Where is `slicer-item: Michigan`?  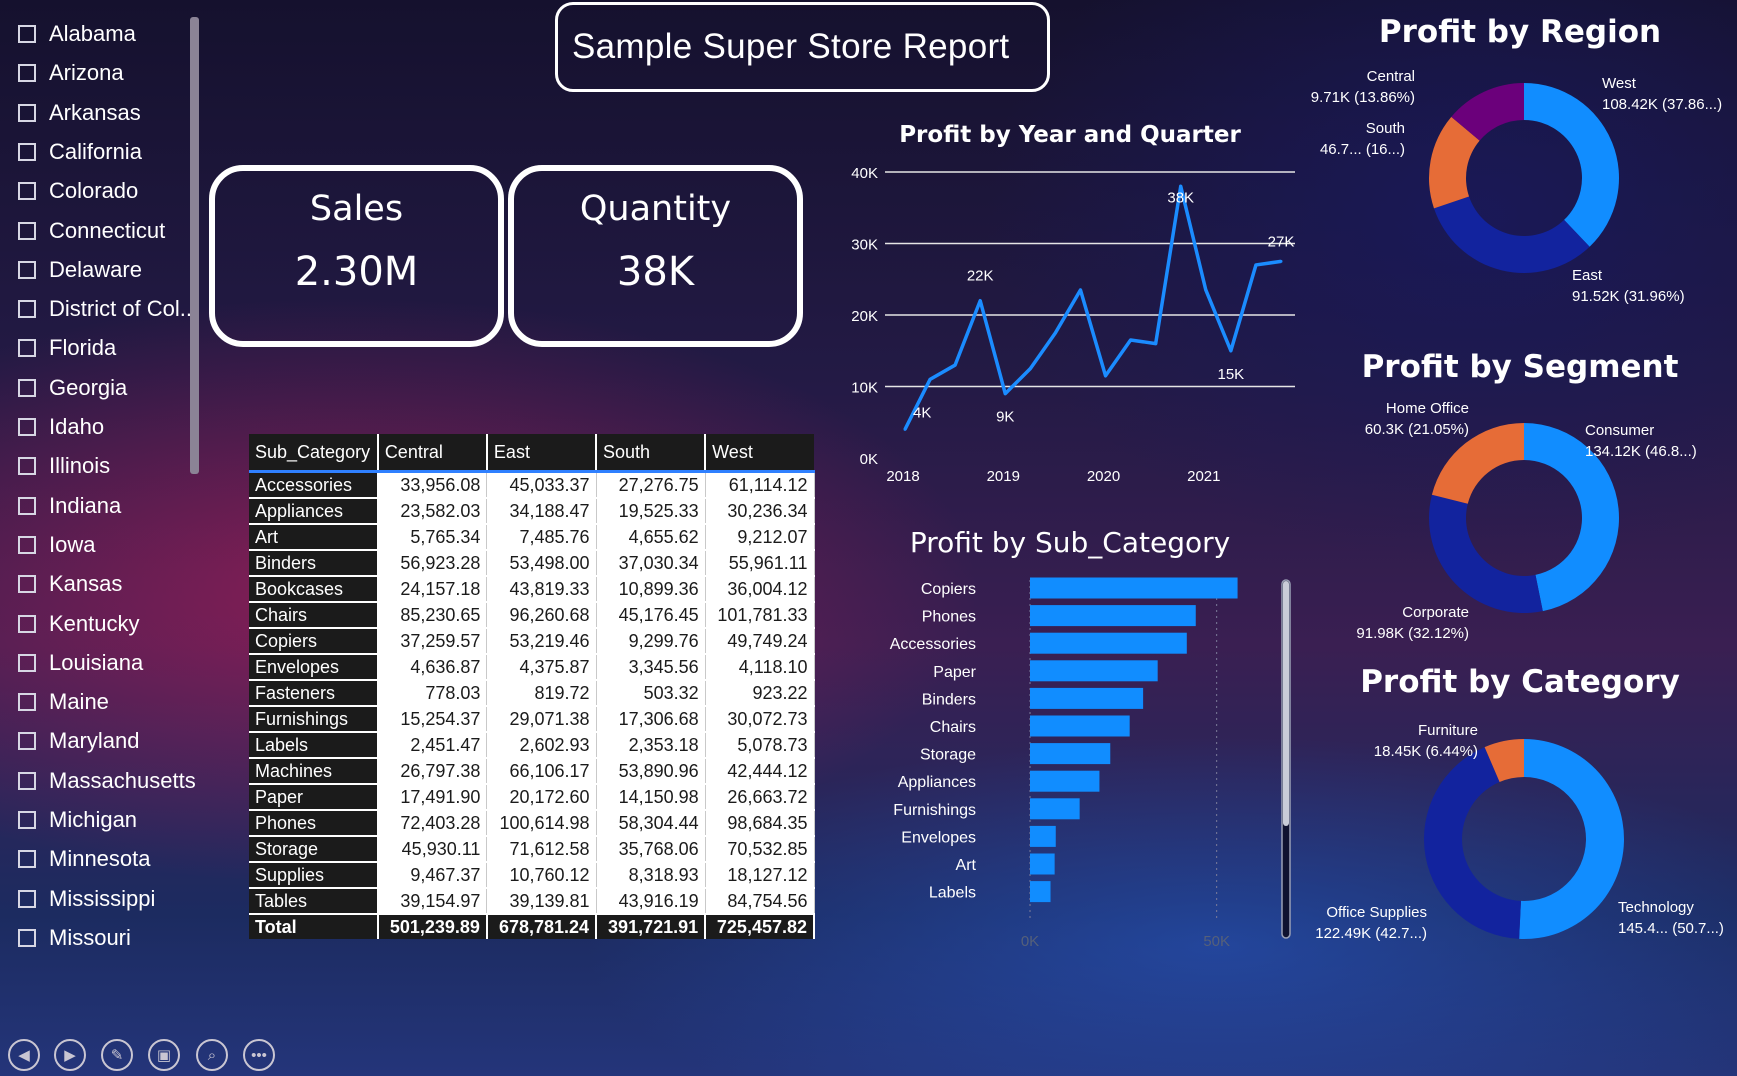
slicer-item: Michigan is located at coordinates (77, 820).